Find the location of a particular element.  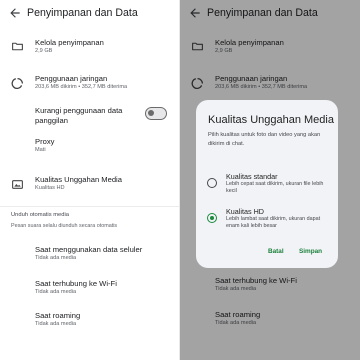

settings-item-title: Kurangi penggunaan data panggilan is located at coordinates (79, 115).